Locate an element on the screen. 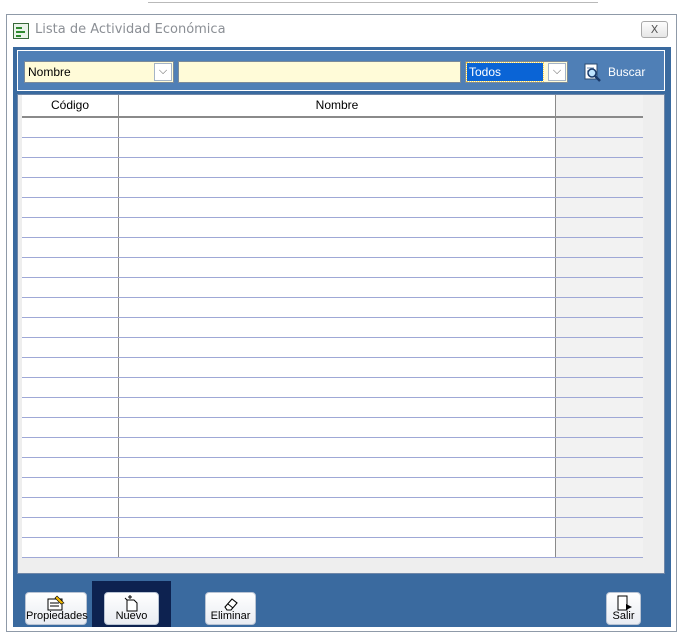  nuevo-button: Nuevo is located at coordinates (131, 608).